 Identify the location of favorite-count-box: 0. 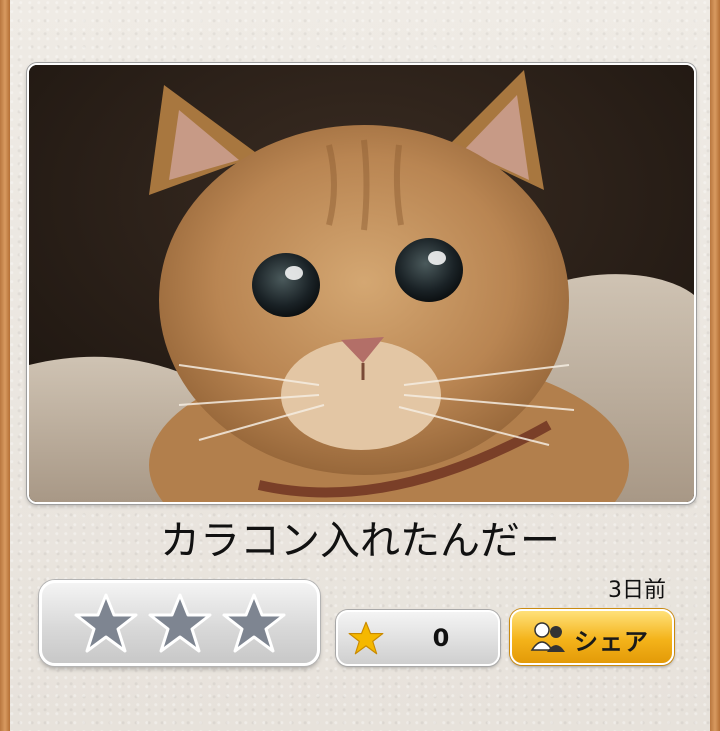
(418, 638).